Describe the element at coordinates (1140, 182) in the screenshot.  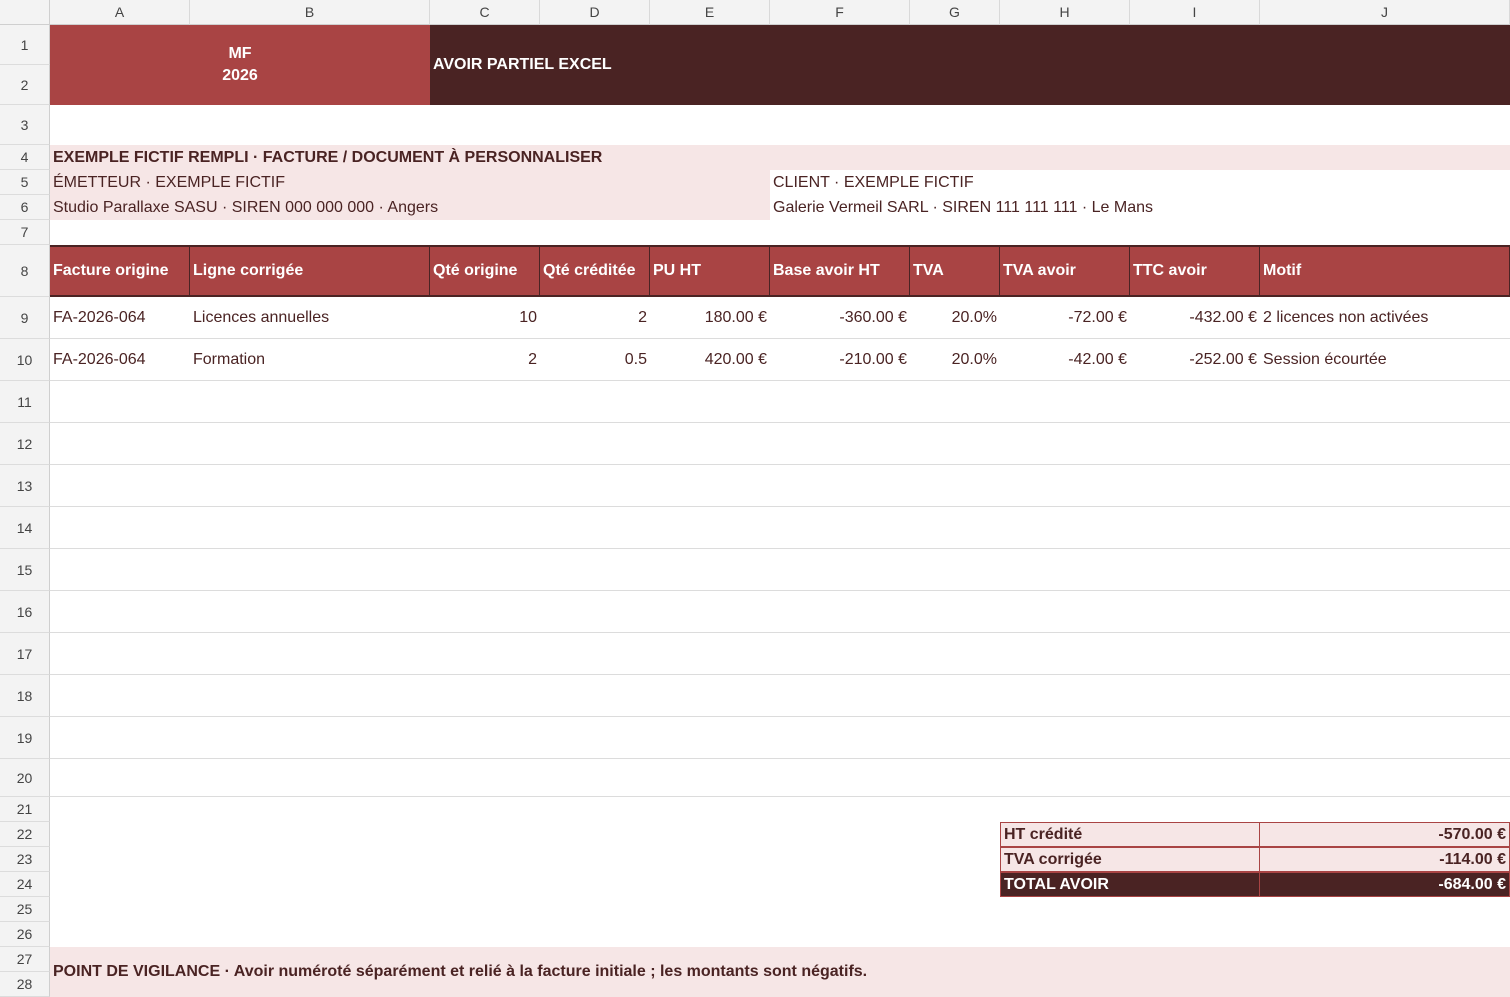
I see `client-label: CLIENT · EXEMPLE FICTIF` at that location.